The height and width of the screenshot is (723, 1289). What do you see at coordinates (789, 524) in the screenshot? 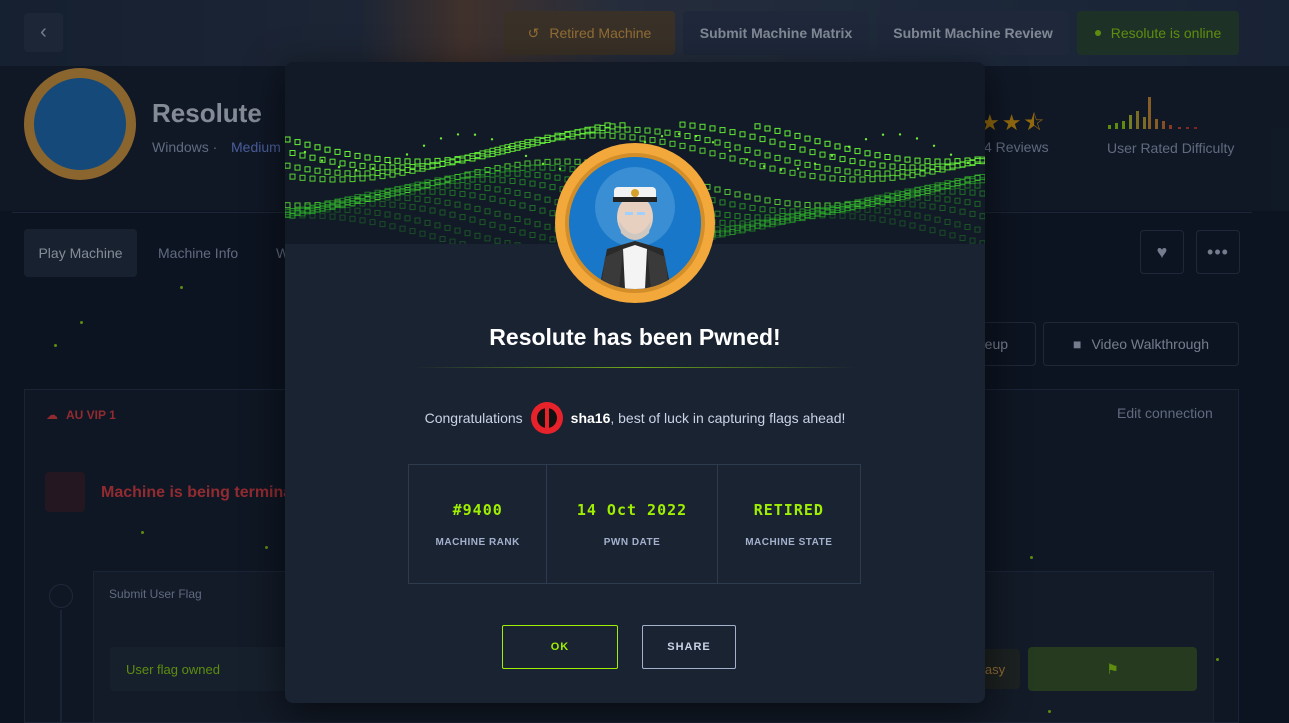
I see `stat-machine-state: RETIRED MACHINE STATE` at bounding box center [789, 524].